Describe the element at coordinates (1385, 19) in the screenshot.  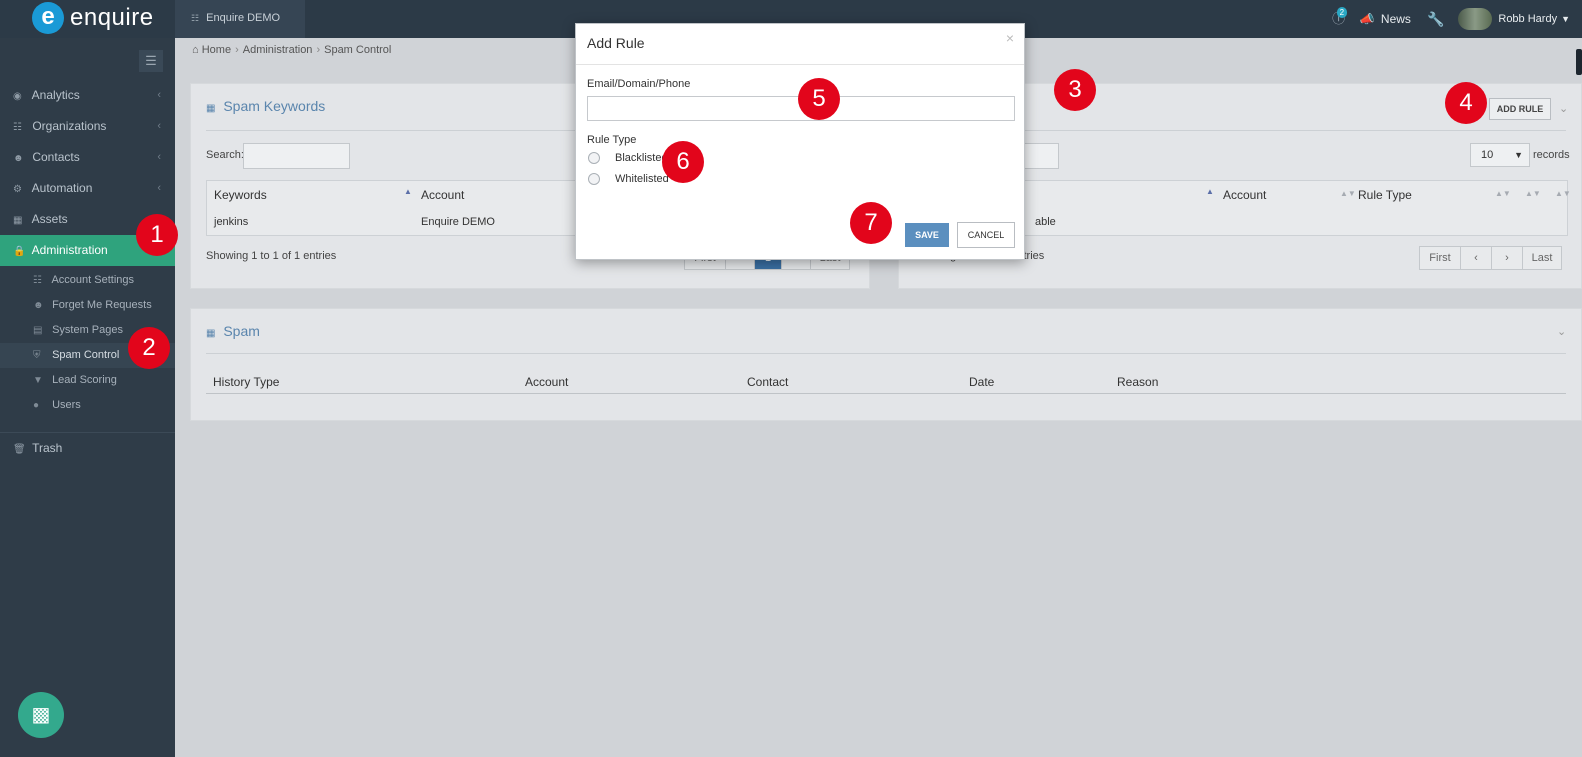
I see `news-link: 📣 News` at that location.